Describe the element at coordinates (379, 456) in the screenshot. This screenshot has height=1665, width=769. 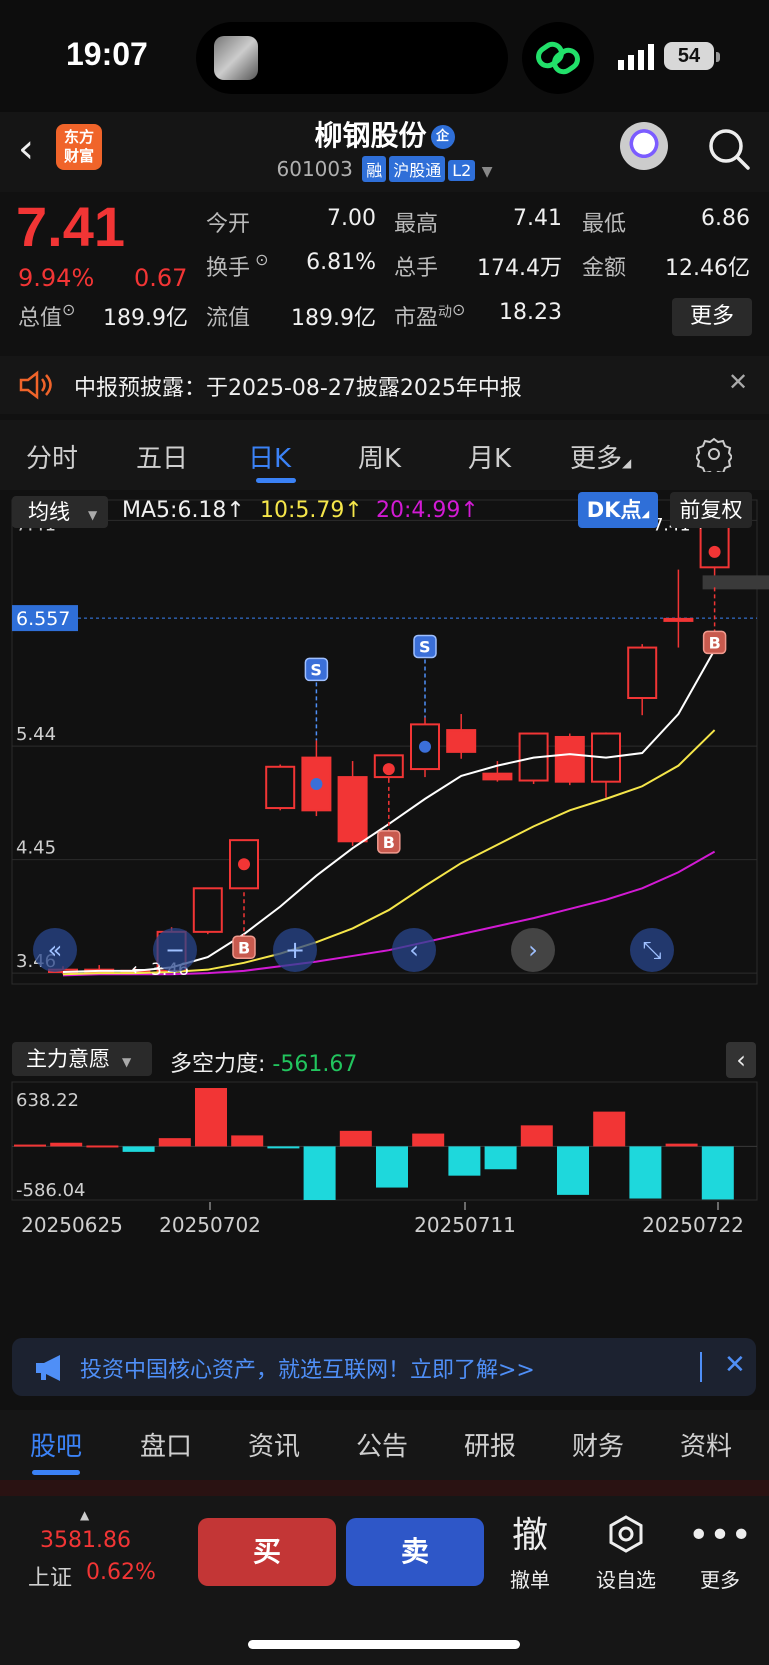
I see `tab-weekly-k: 周K` at that location.